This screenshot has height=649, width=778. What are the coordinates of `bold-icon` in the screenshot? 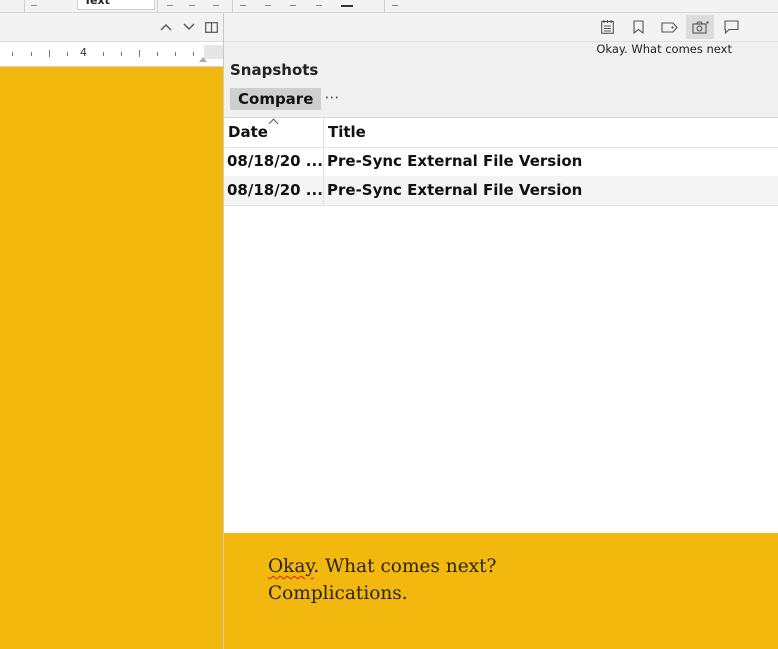 It's located at (170, 3).